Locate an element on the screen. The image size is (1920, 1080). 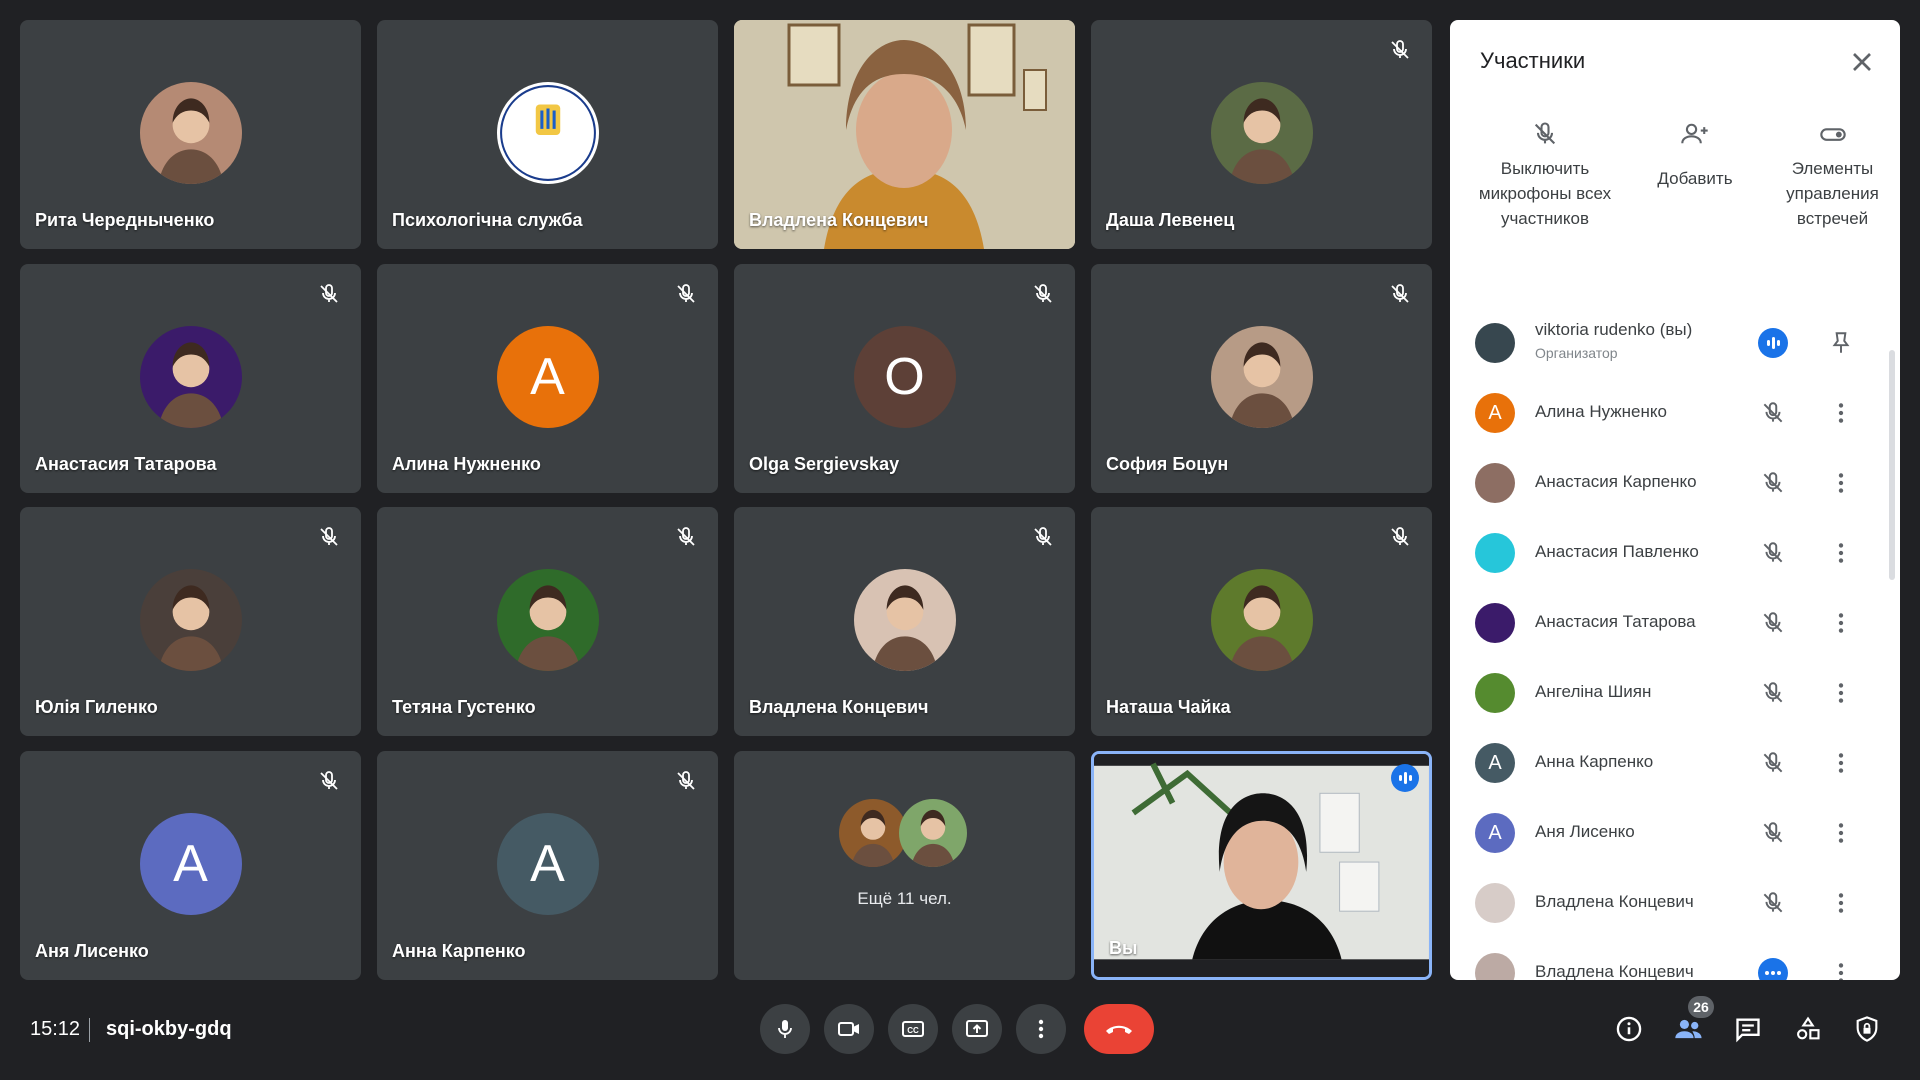
participant-row: A Аня Лисенко is located at coordinates (1665, 833).